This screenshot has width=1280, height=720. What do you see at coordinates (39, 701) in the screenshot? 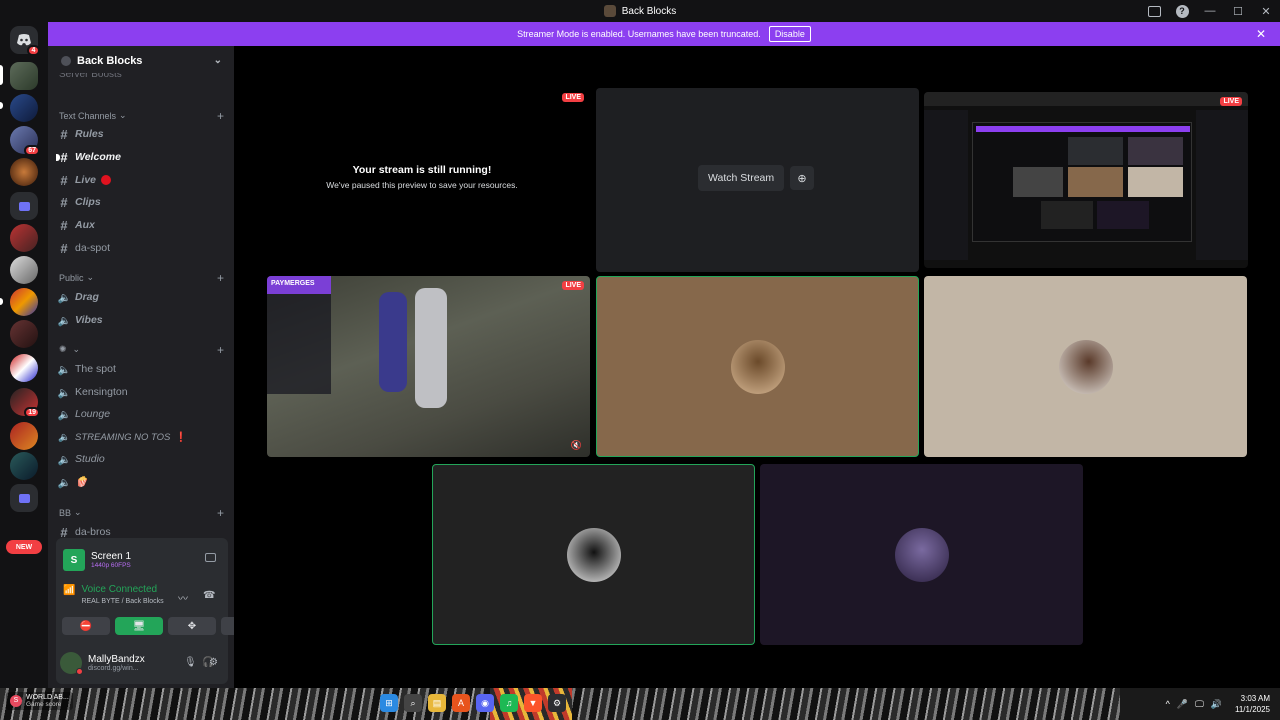
I see `news-widget: S WORLD AB... Game score` at bounding box center [39, 701].